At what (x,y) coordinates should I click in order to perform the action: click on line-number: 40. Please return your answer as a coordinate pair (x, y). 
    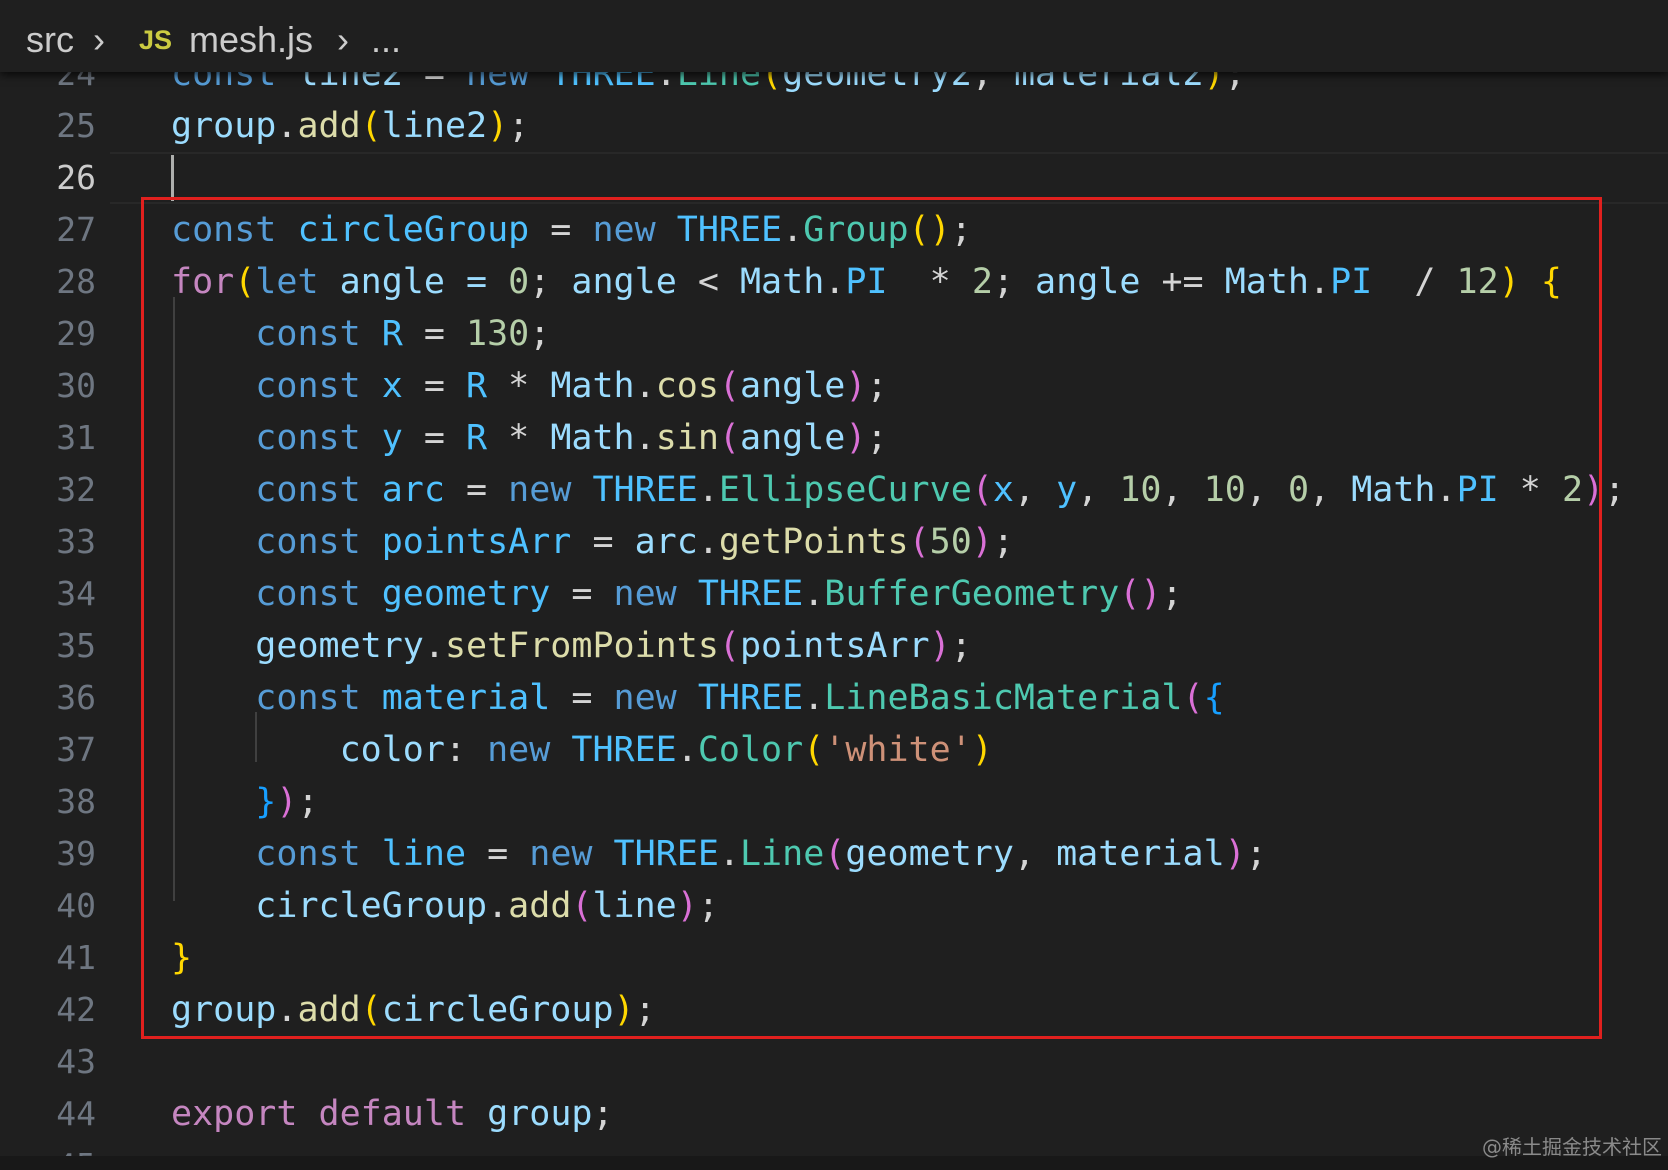
    Looking at the image, I should click on (76, 905).